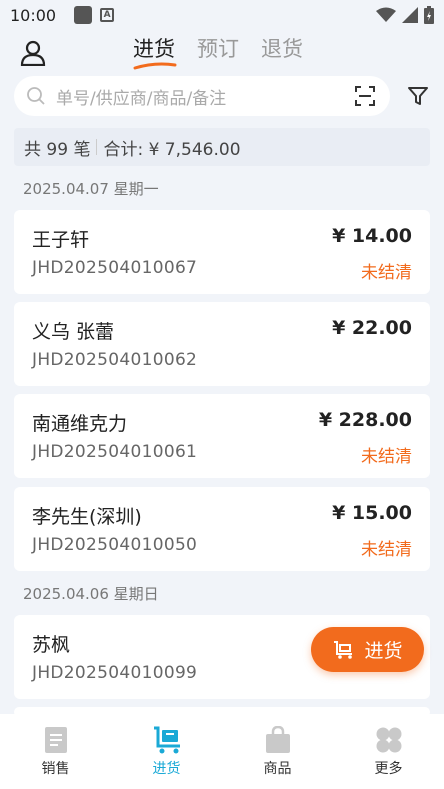 The image size is (444, 789). Describe the element at coordinates (166, 769) in the screenshot. I see `nav-label-purchase: 进货` at that location.